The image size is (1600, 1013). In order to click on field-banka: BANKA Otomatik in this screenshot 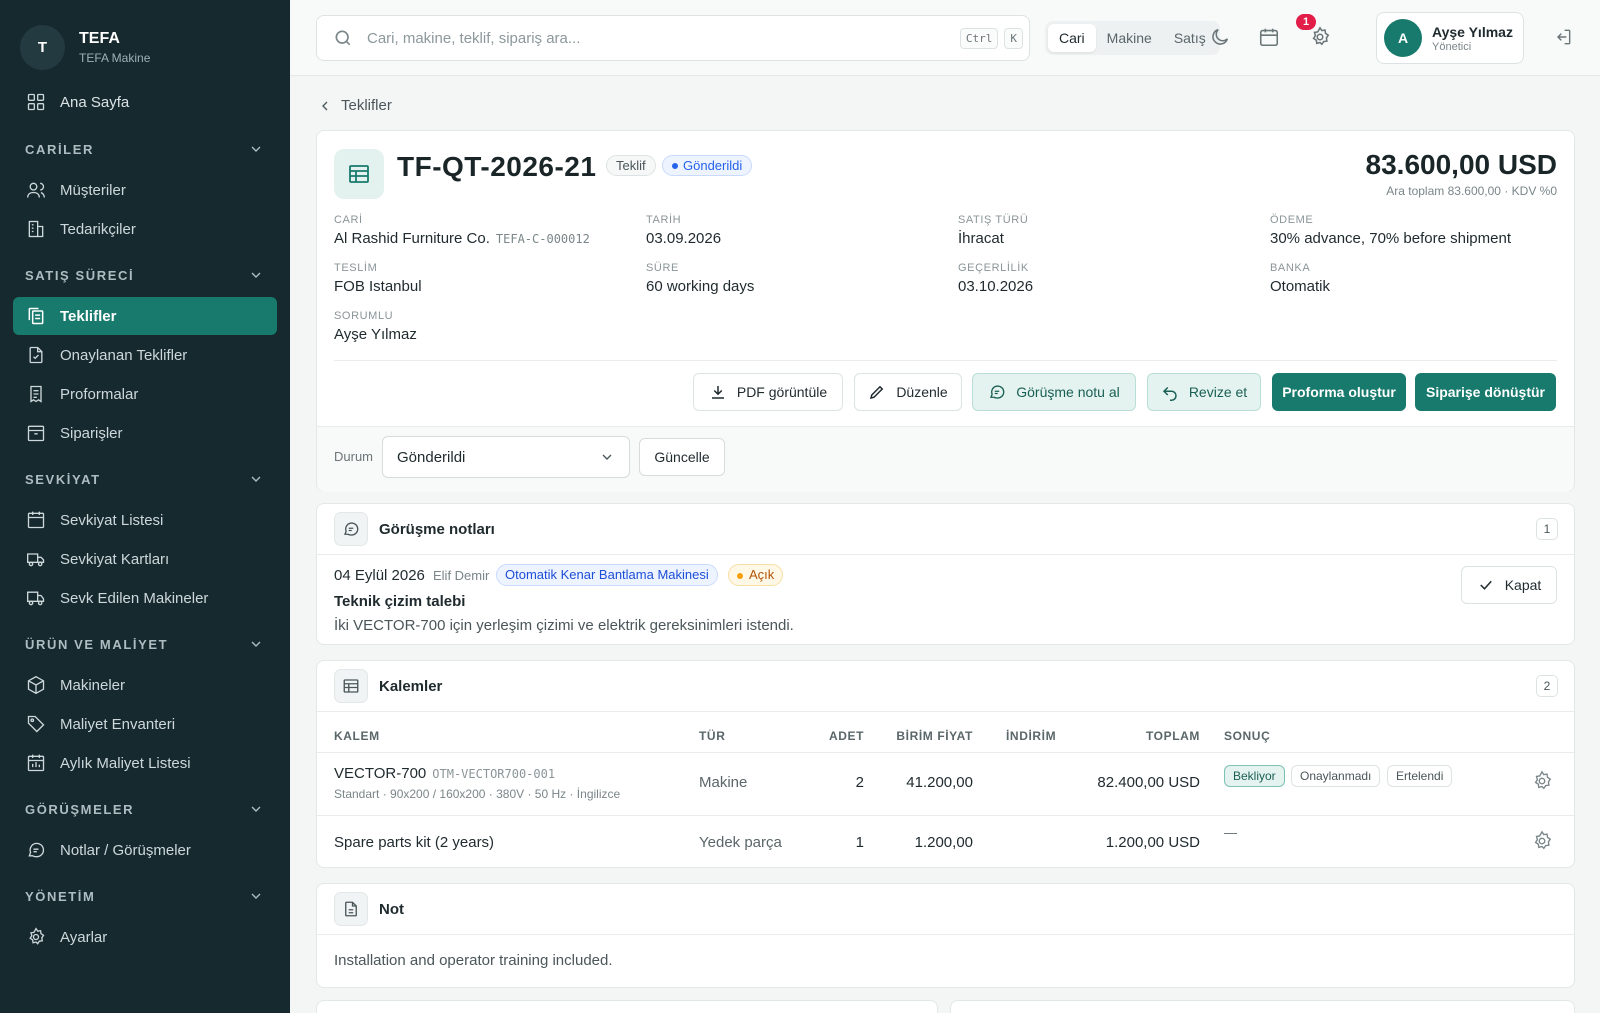, I will do `click(1300, 278)`.